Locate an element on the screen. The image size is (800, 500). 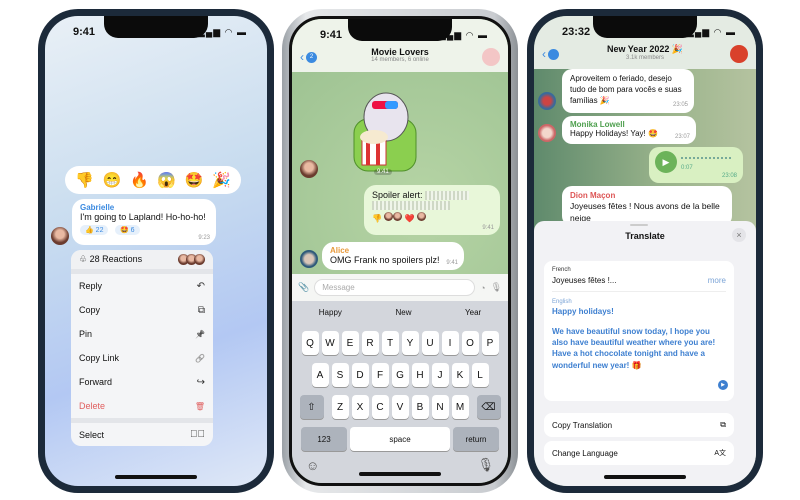
space-key: space is located at coordinates (400, 439).